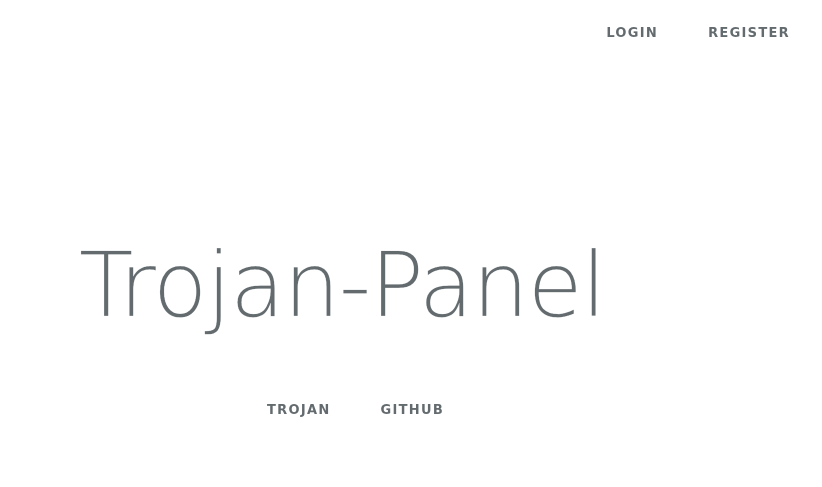 The height and width of the screenshot is (487, 822). I want to click on trojan-link: TROJAN, so click(299, 411).